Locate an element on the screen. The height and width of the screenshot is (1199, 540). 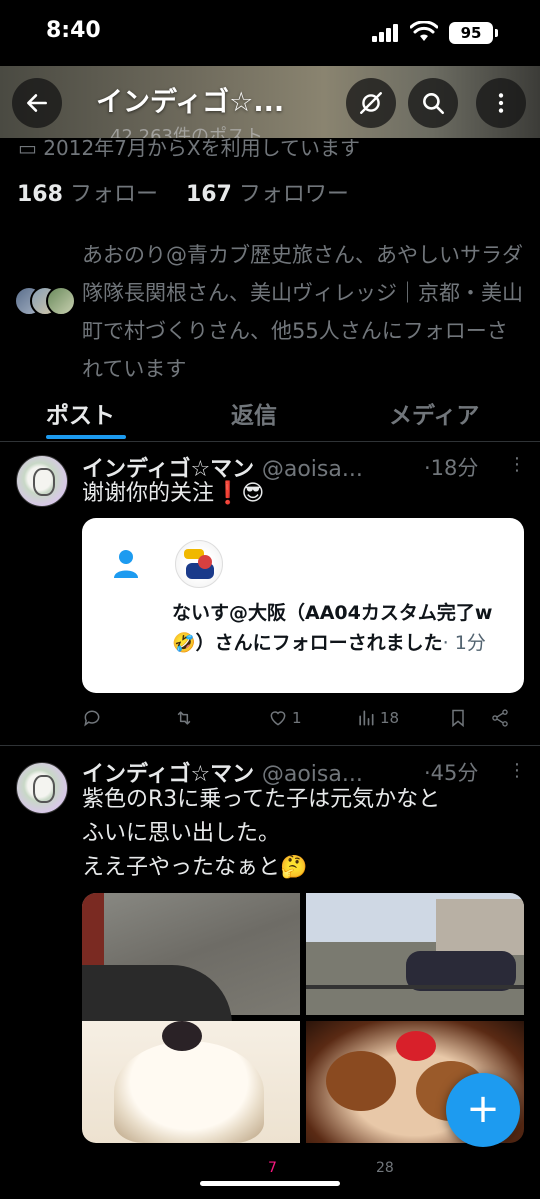
followers-count: 167 is located at coordinates (208, 194).